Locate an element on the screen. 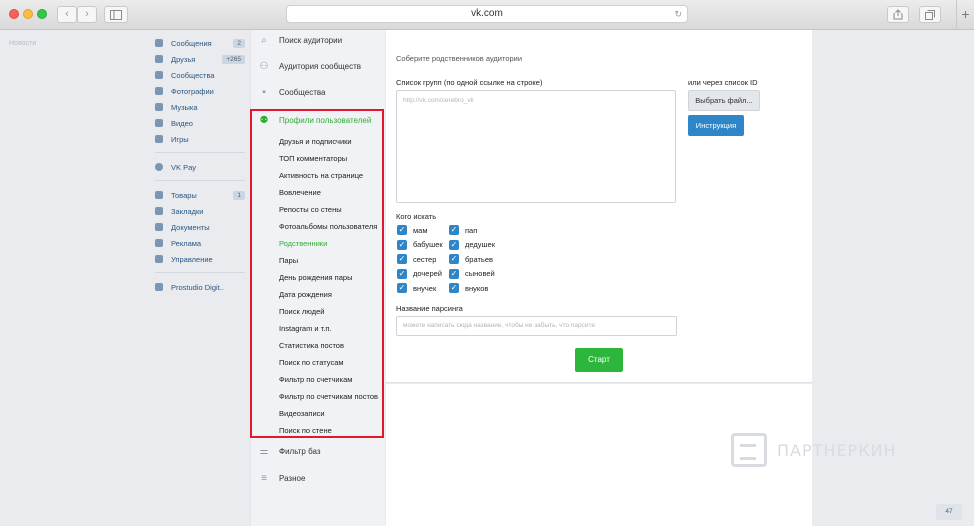  tabs-icon is located at coordinates (930, 15).